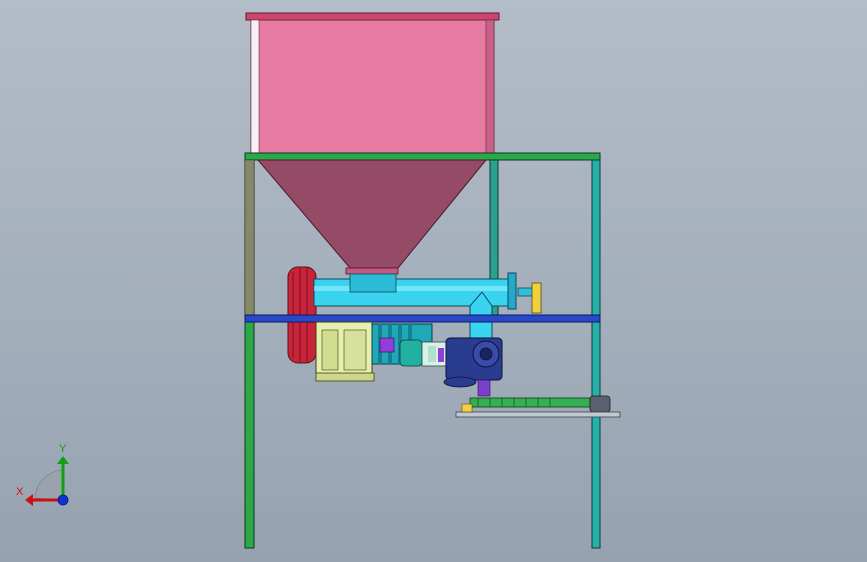 The image size is (867, 562). What do you see at coordinates (63, 449) in the screenshot?
I see `triad-y-label: Y` at bounding box center [63, 449].